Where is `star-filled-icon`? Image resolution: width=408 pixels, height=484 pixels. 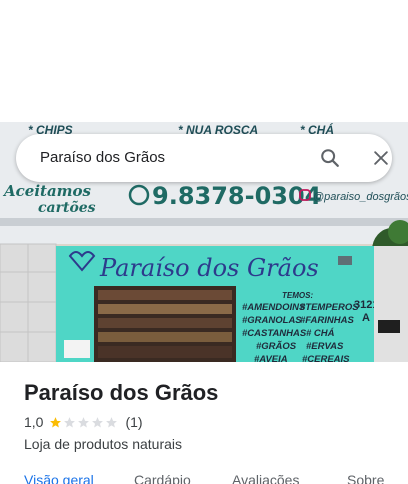 star-filled-icon is located at coordinates (56, 421).